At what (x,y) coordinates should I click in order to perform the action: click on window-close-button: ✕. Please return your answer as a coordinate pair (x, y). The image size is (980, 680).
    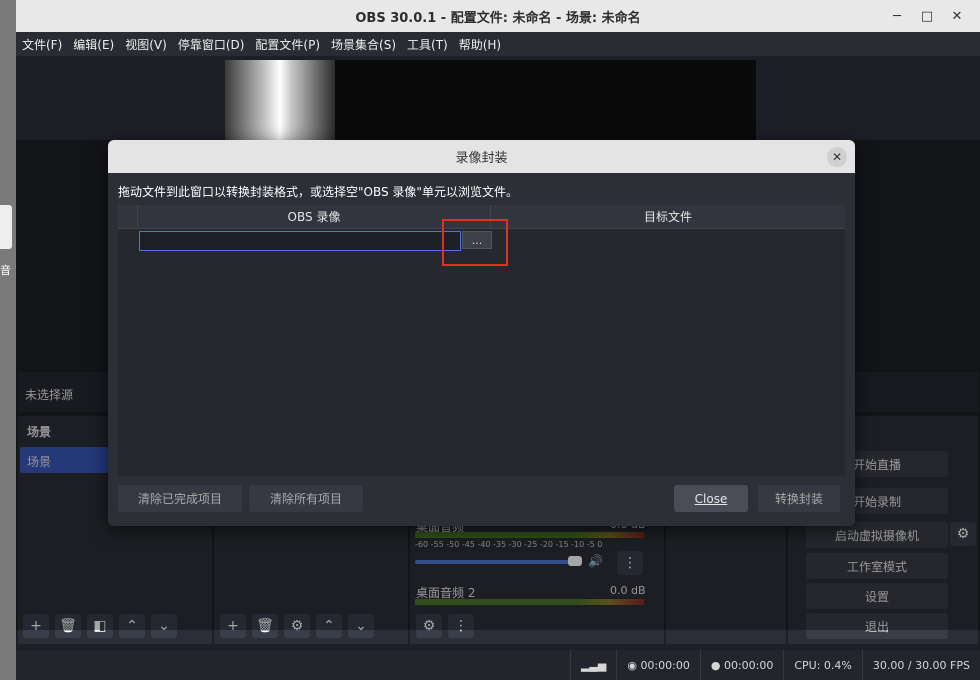
    Looking at the image, I should click on (957, 16).